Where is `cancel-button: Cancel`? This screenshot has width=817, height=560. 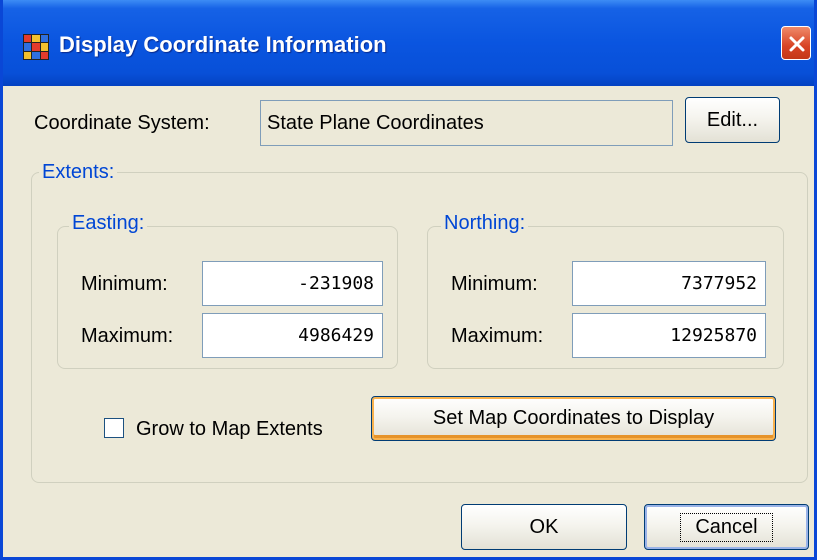
cancel-button: Cancel is located at coordinates (726, 527).